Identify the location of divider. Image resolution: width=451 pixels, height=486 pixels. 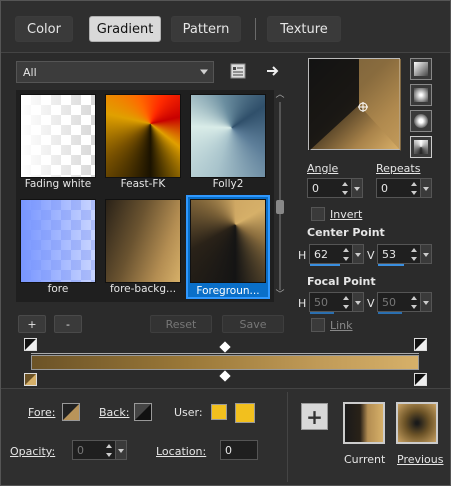
(287, 437).